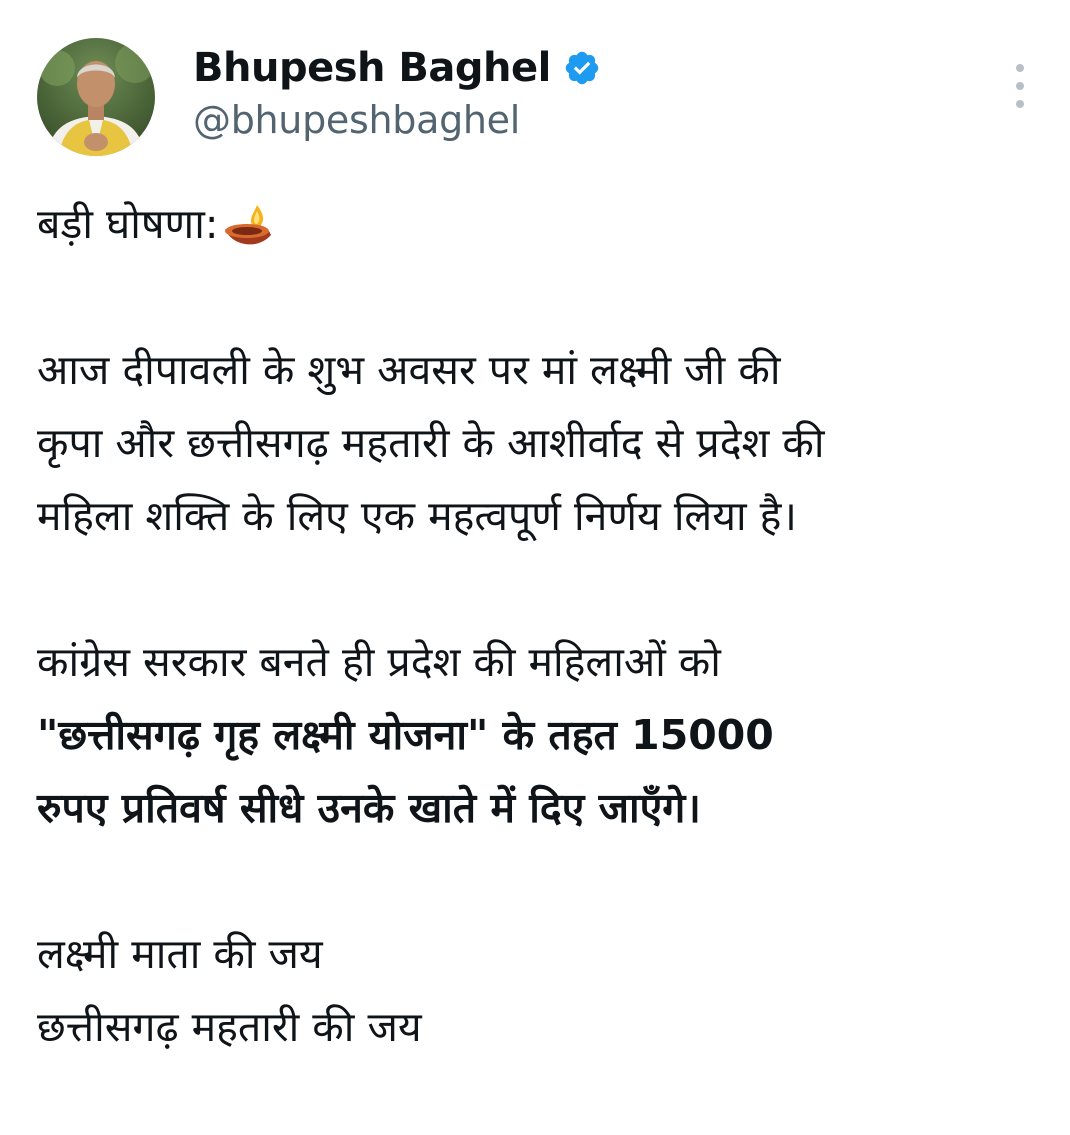 This screenshot has height=1135, width=1070. Describe the element at coordinates (542, 224) in the screenshot. I see `tweet-heading-paragraph: बड़ी घोषणा:` at that location.